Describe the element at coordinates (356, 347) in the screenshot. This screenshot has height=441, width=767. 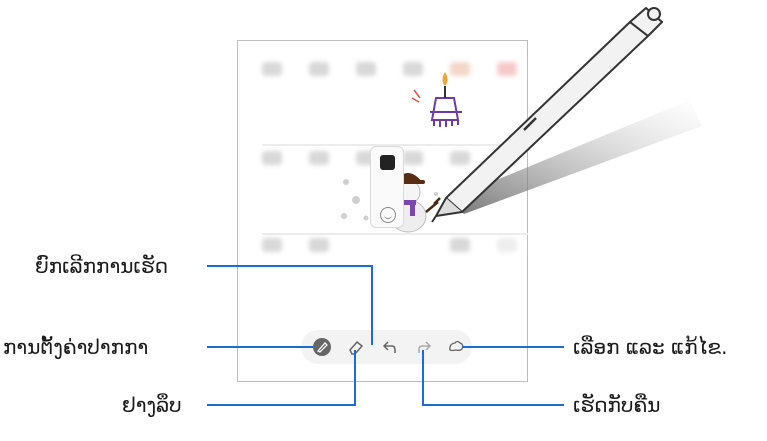
I see `eraser-icon` at that location.